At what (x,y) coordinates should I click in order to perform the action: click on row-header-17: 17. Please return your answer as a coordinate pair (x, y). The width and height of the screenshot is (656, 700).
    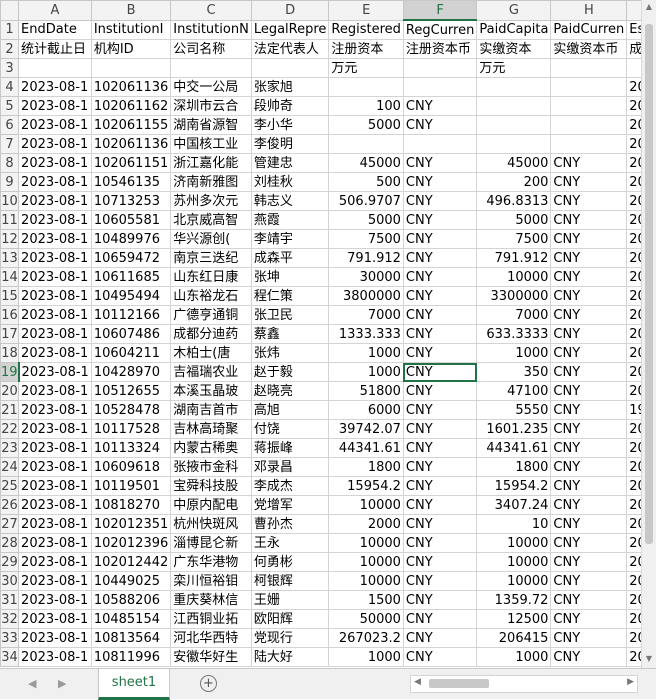
    Looking at the image, I should click on (10, 334).